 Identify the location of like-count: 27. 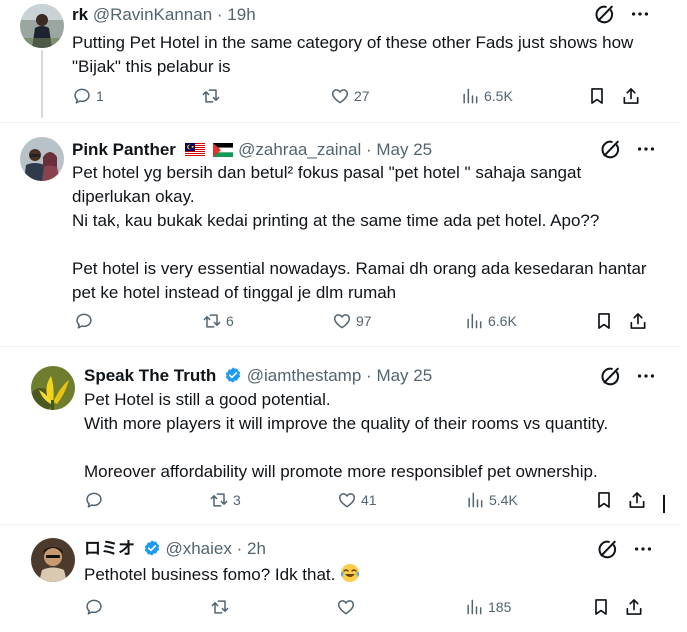
(362, 96).